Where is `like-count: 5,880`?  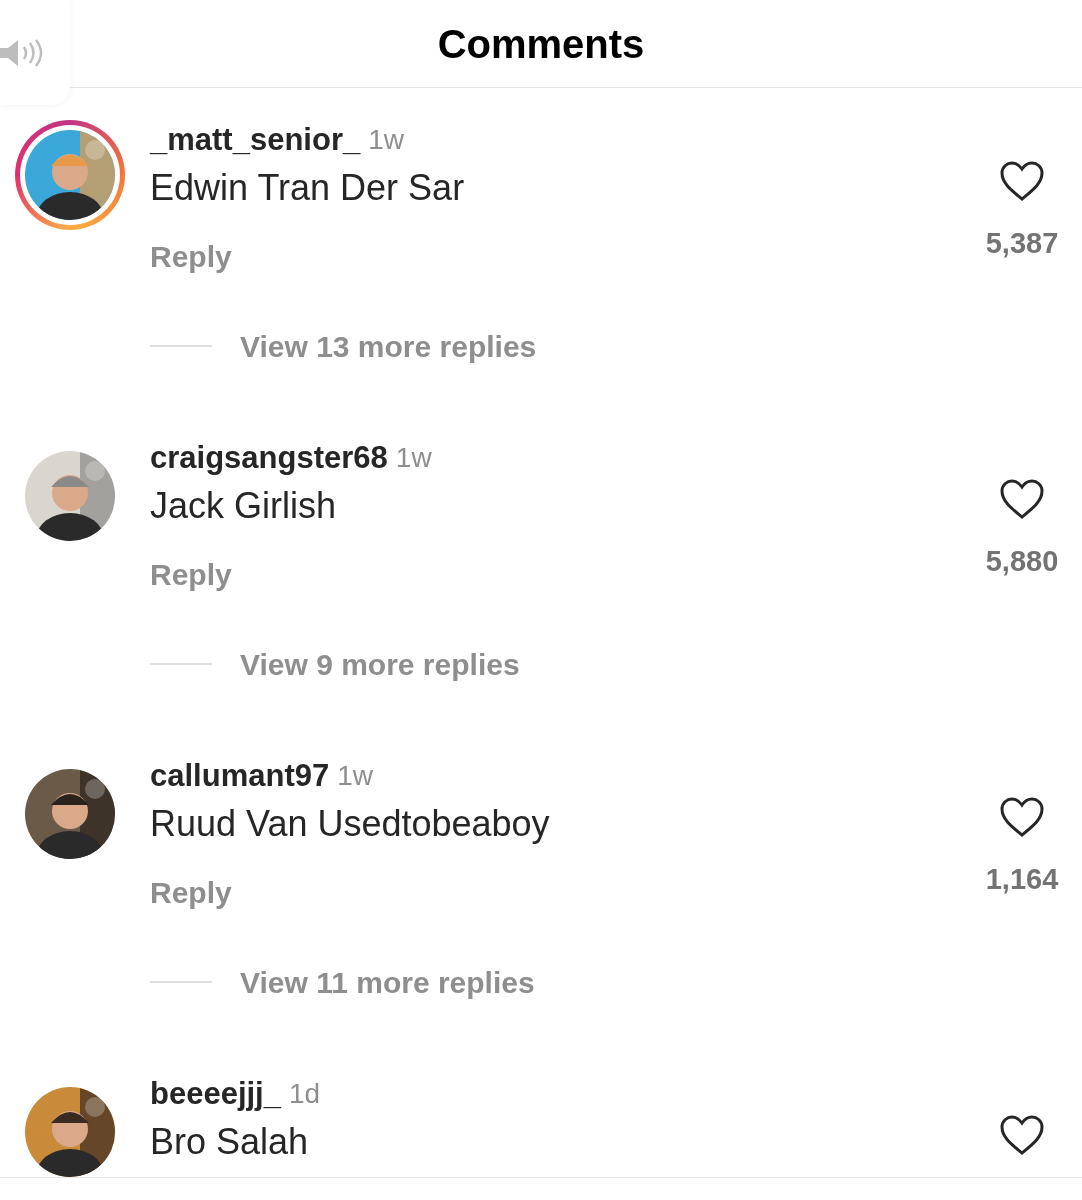
like-count: 5,880 is located at coordinates (1022, 561).